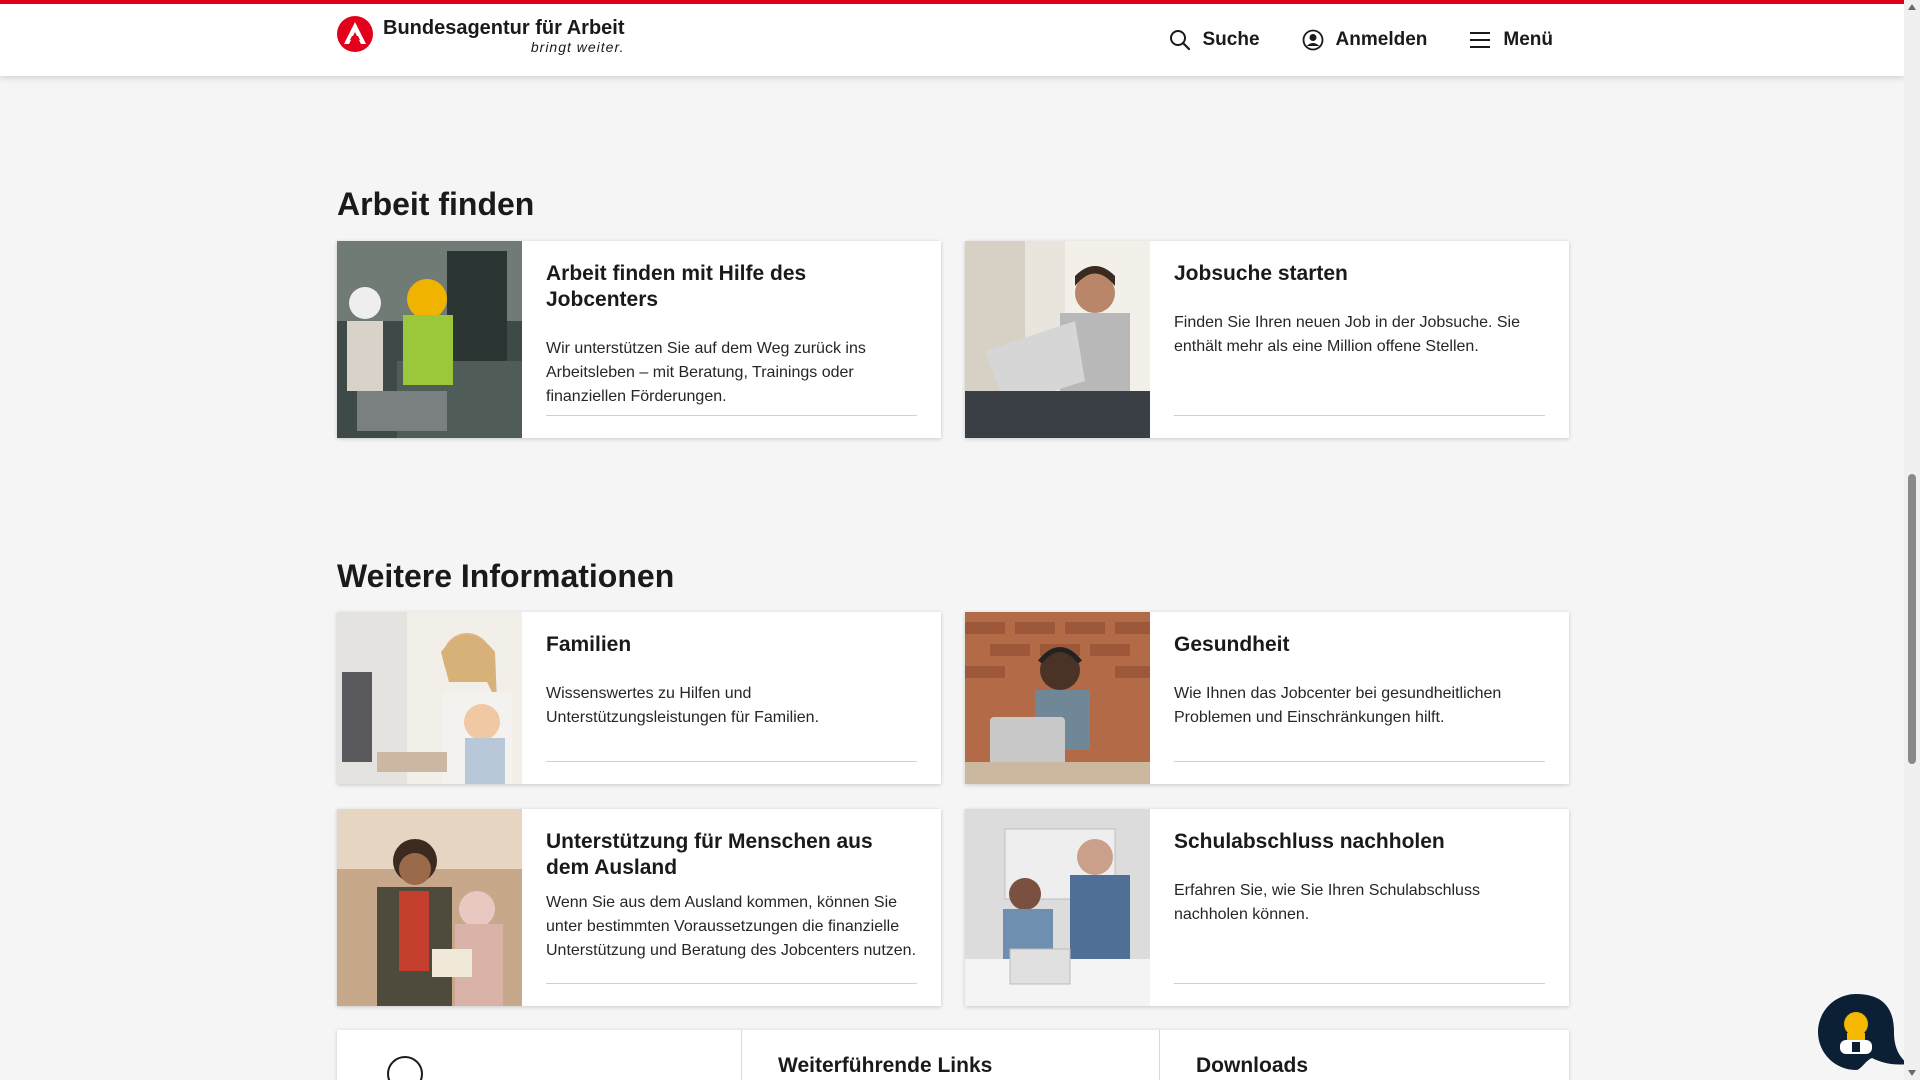 Image resolution: width=1920 pixels, height=1080 pixels. Describe the element at coordinates (429, 698) in the screenshot. I see `family-photo` at that location.